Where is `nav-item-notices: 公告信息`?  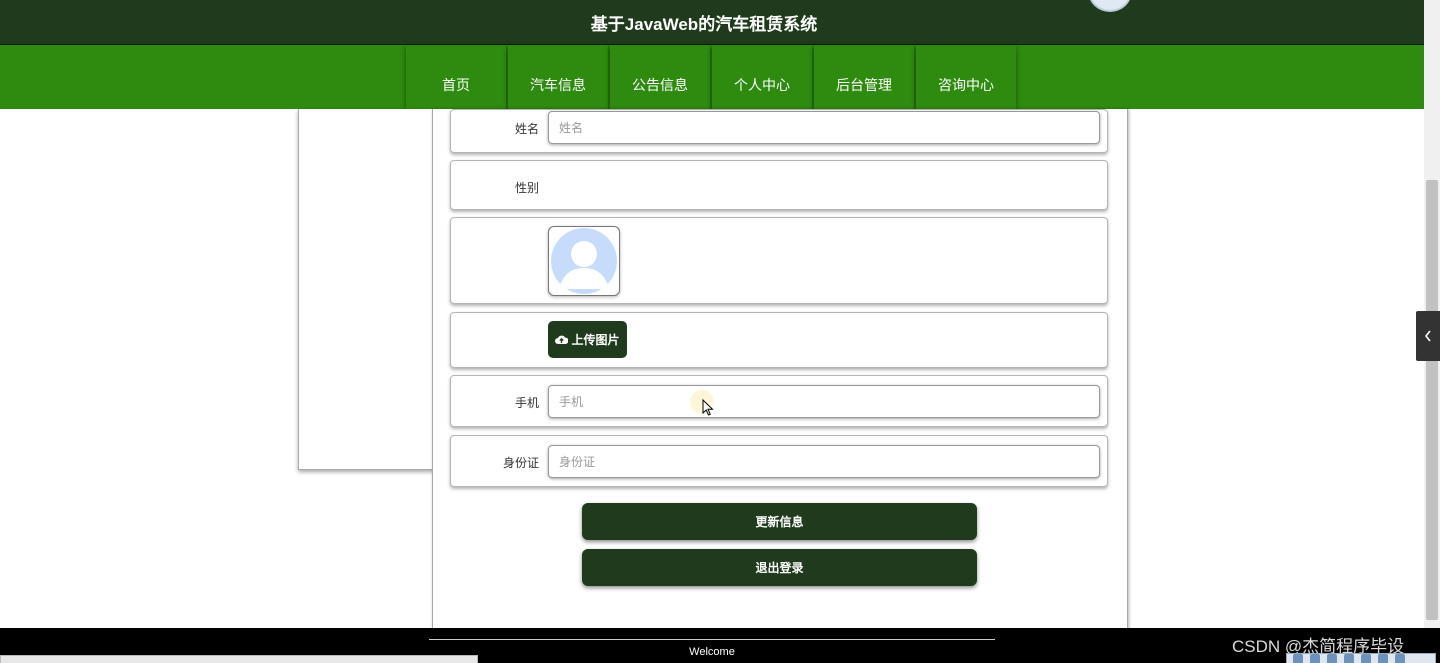
nav-item-notices: 公告信息 is located at coordinates (660, 77).